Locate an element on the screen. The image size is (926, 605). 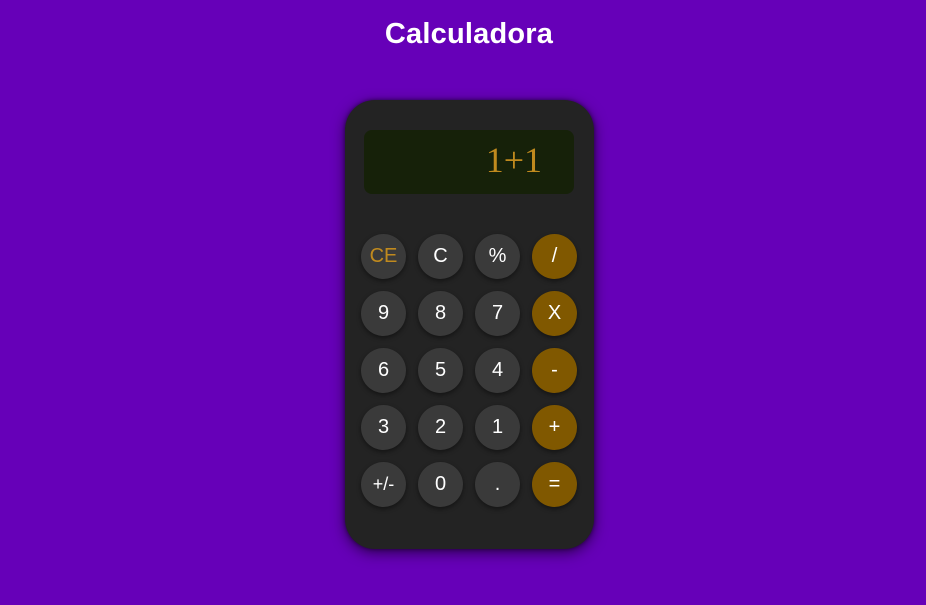
equals-button: = is located at coordinates (554, 484).